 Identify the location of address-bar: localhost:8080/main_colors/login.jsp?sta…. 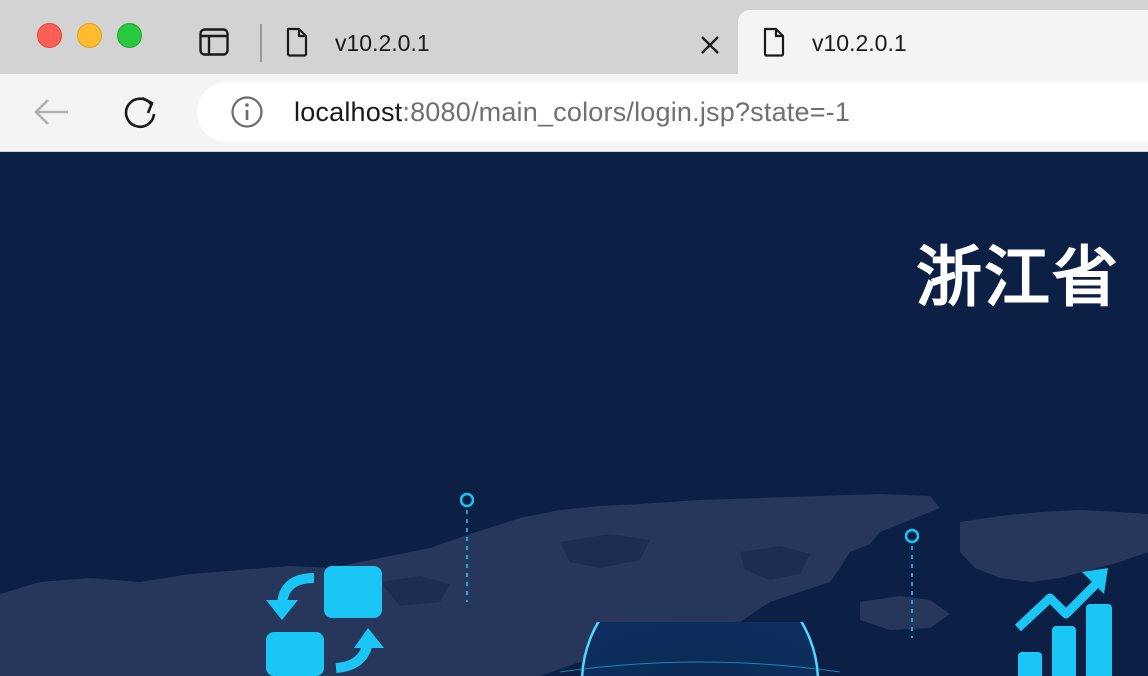
(672, 112).